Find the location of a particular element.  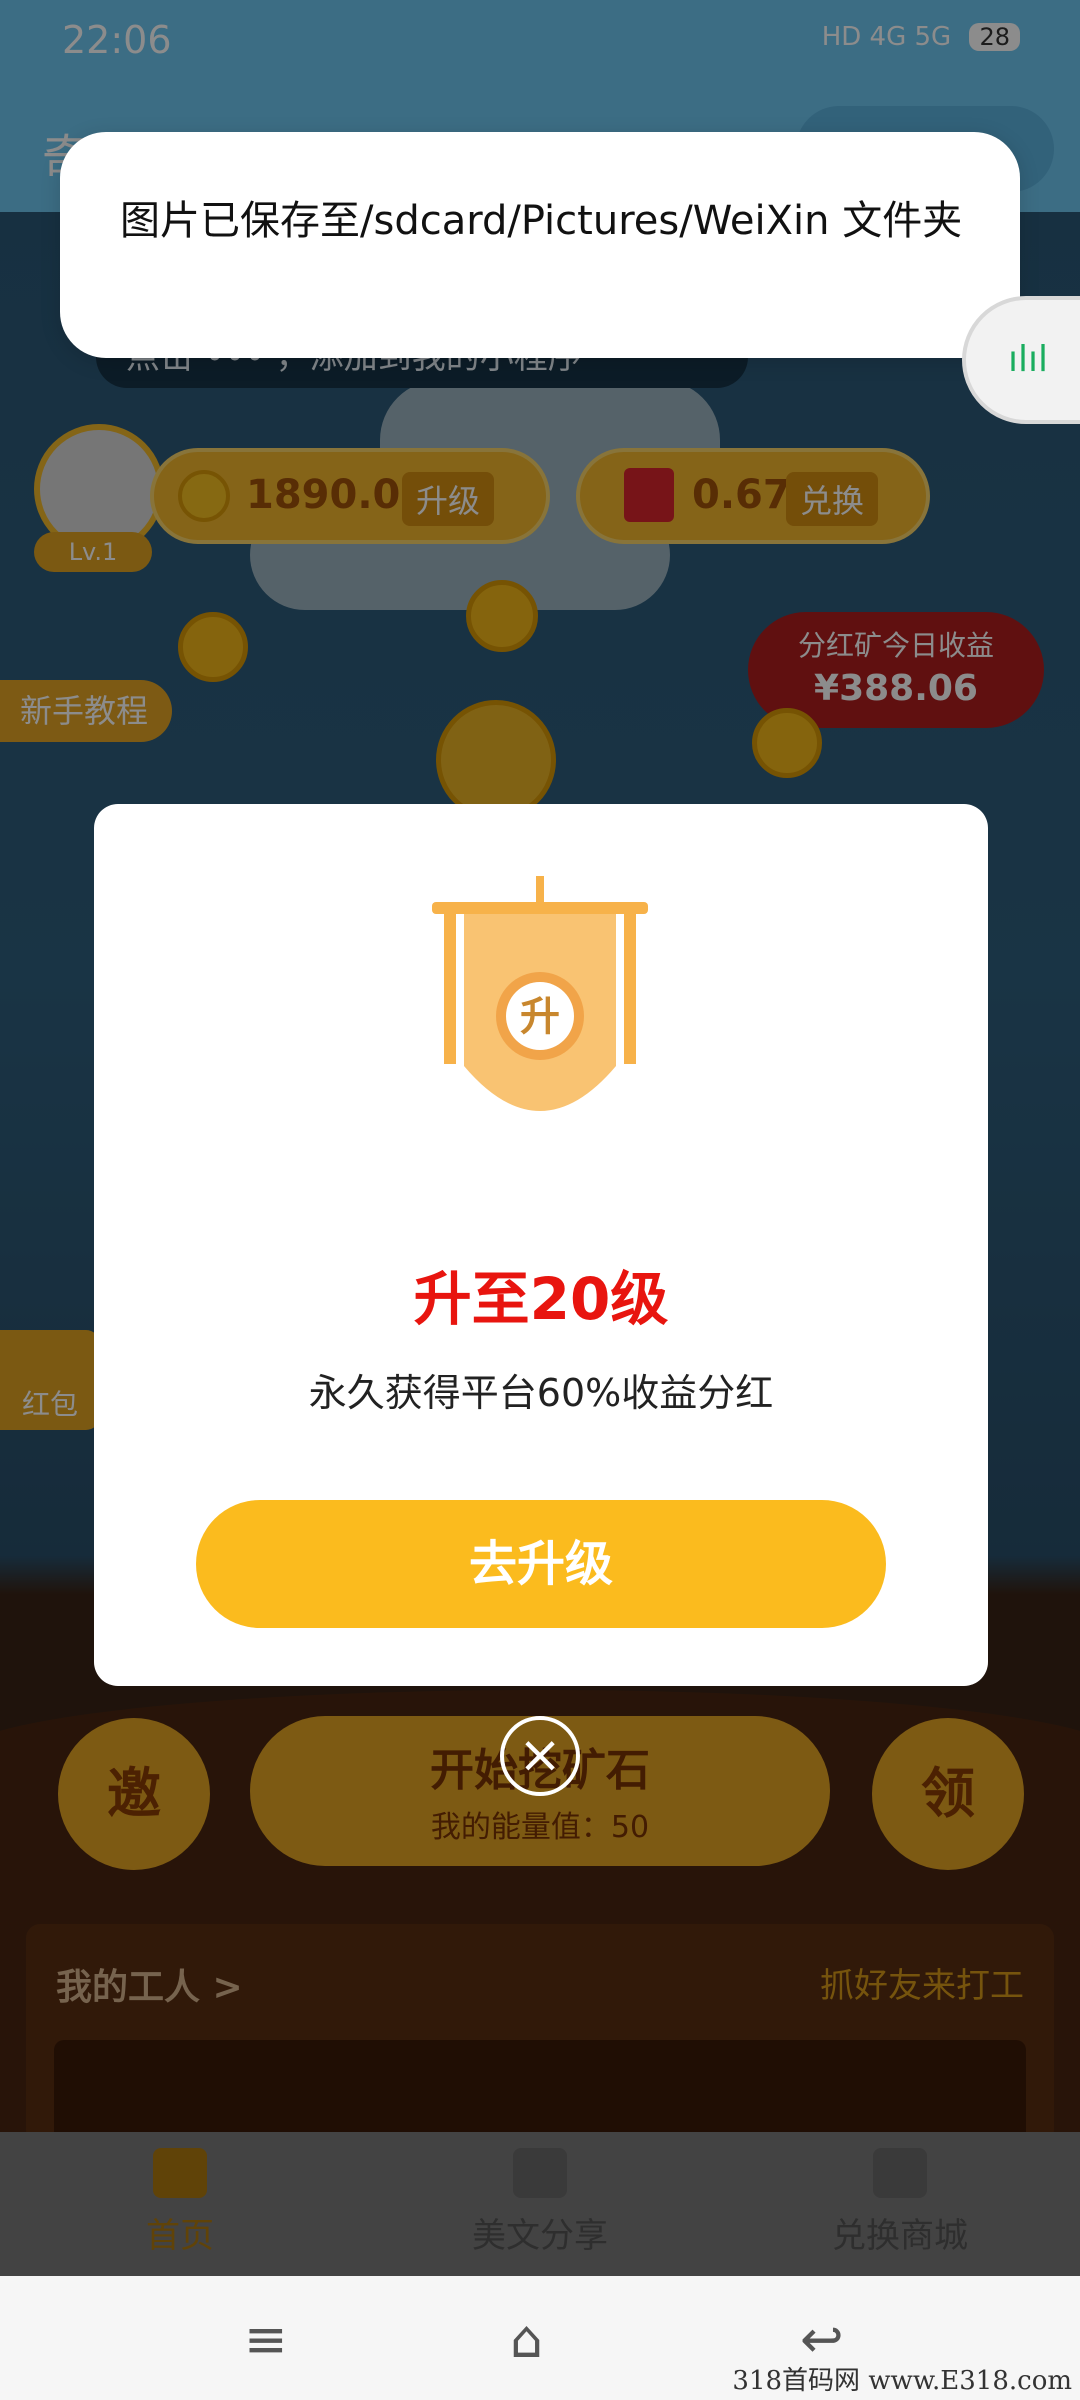

menu-icon: ≡ is located at coordinates (266, 2340).